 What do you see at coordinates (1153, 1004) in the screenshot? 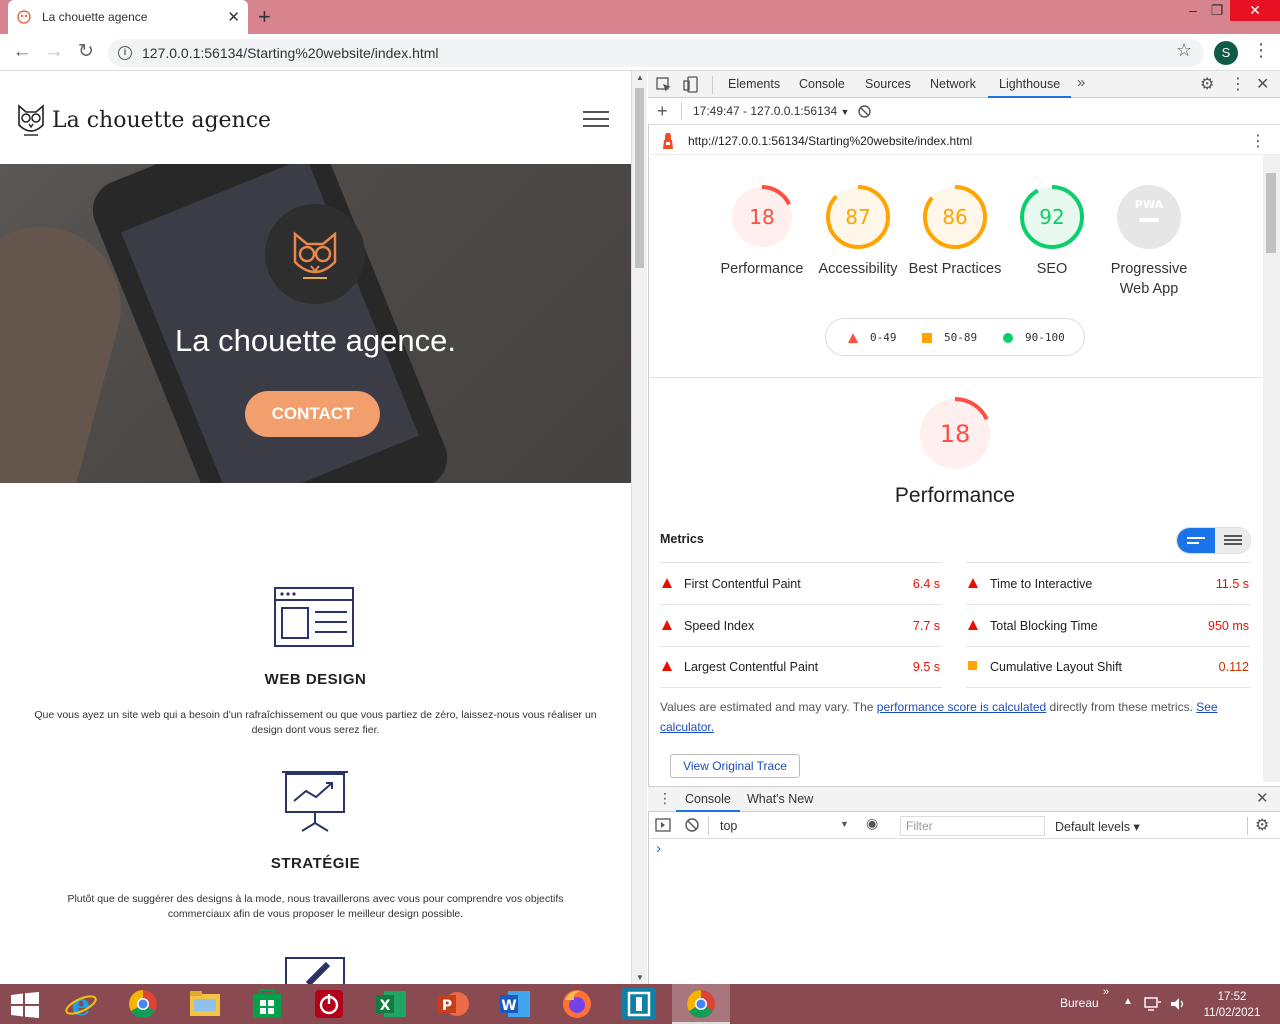
I see `network-icon` at bounding box center [1153, 1004].